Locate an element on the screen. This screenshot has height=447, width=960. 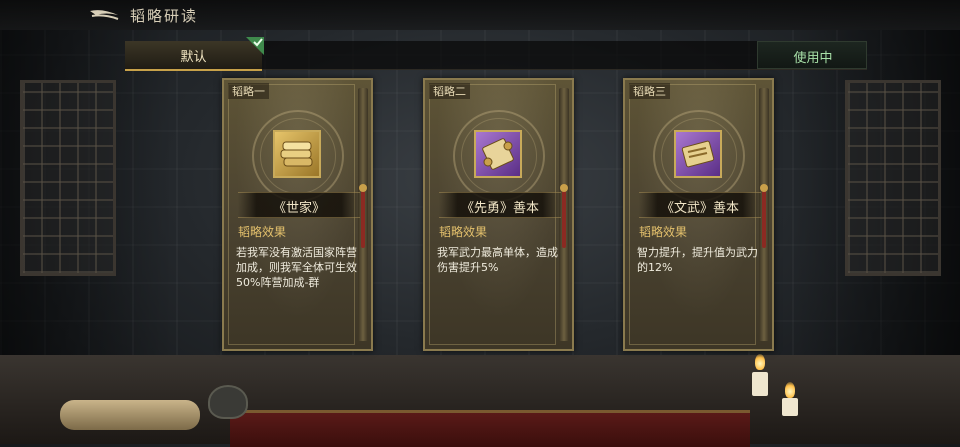
gold-book-bundle-icon is located at coordinates (297, 154).